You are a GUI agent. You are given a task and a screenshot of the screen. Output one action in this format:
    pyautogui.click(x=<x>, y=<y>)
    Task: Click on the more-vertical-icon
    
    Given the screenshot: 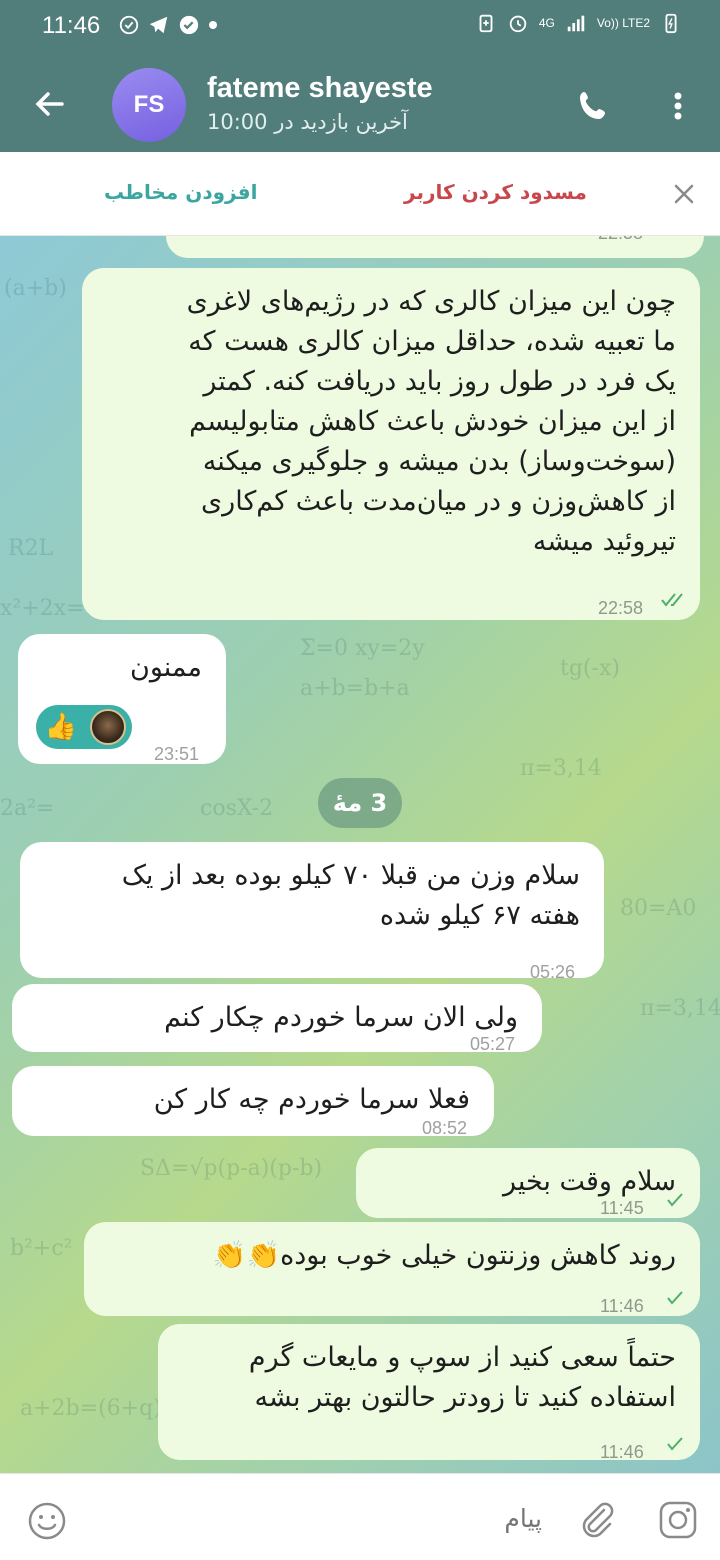 What is the action you would take?
    pyautogui.click(x=678, y=106)
    